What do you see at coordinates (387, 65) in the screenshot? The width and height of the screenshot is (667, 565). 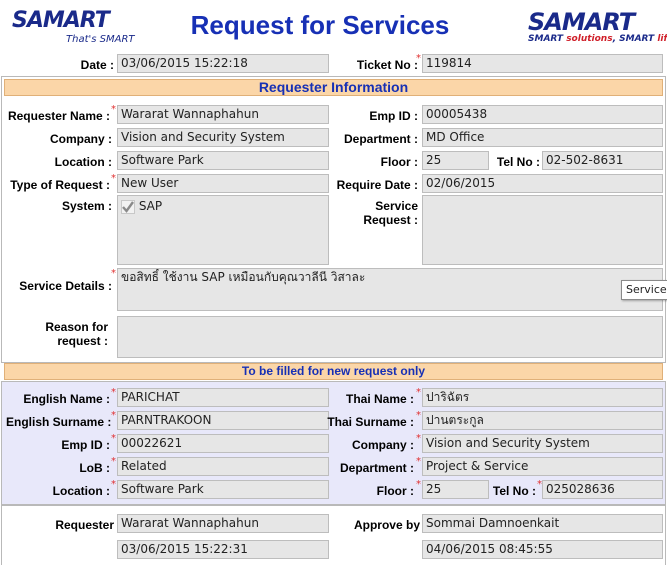 I see `ticket-label: Ticket No :` at bounding box center [387, 65].